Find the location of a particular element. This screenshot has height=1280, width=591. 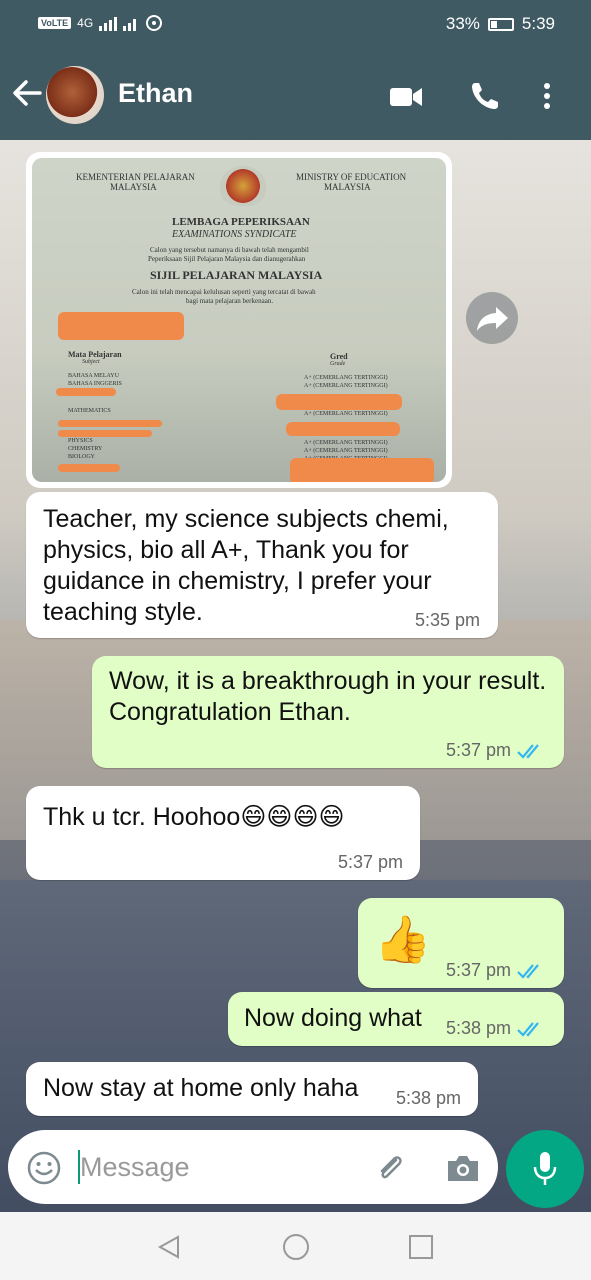

cert-line4: bagi mata pelajaran berkenaan. is located at coordinates (230, 301).